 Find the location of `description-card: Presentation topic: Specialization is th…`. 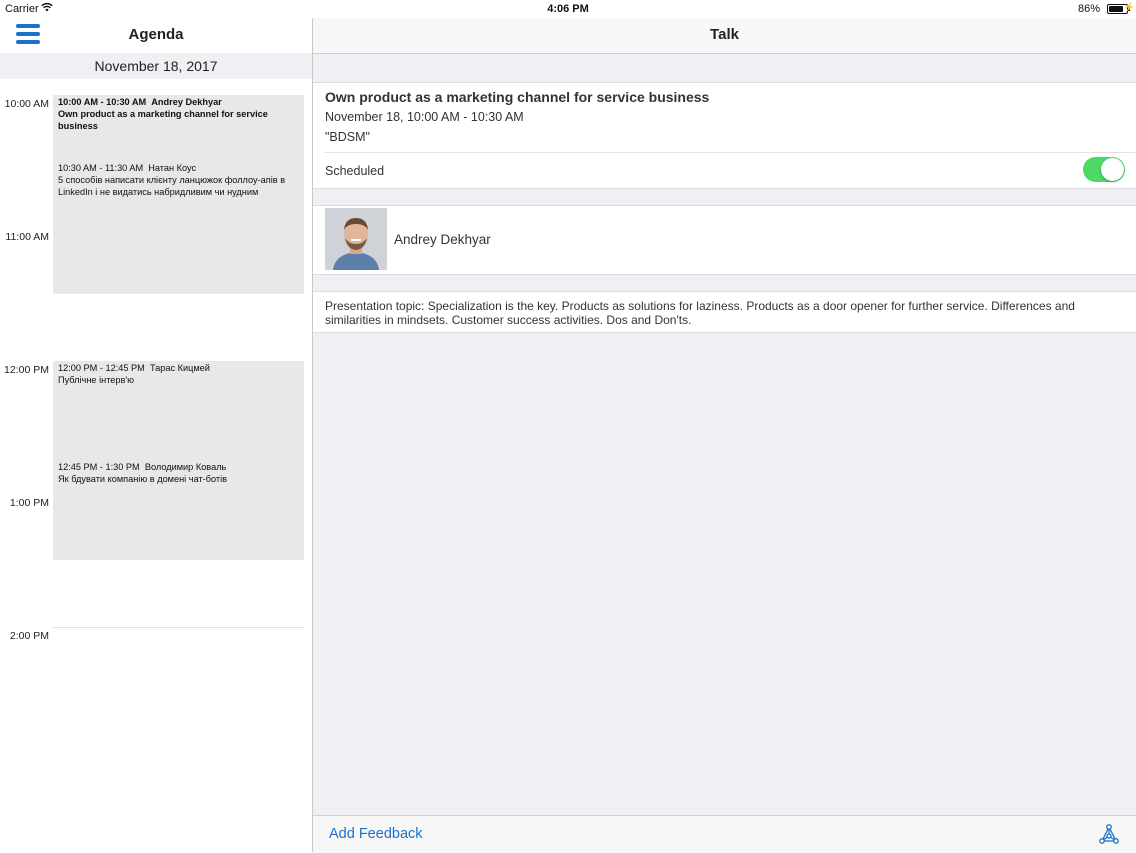

description-card: Presentation topic: Specialization is th… is located at coordinates (724, 312).